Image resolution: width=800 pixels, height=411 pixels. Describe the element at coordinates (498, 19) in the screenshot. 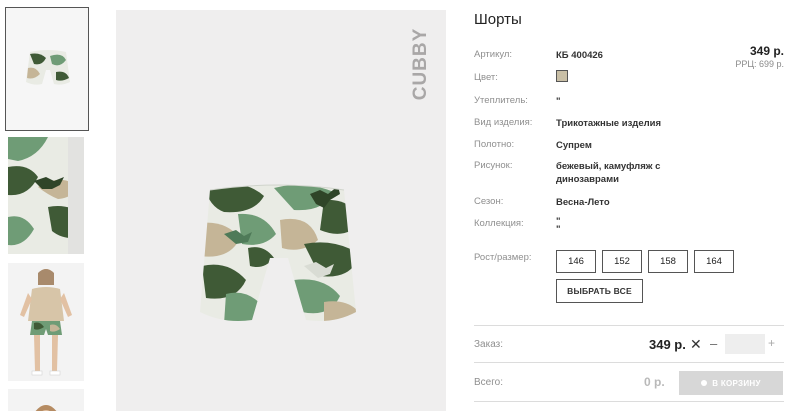

I see `product-title: Шорты` at that location.